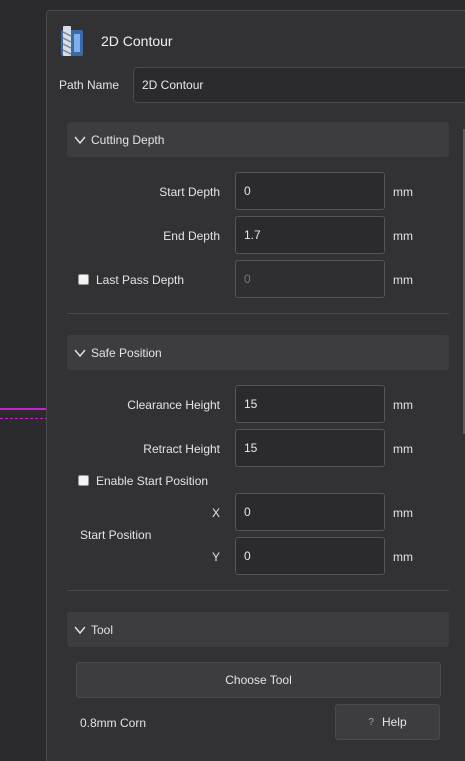 Image resolution: width=465 pixels, height=761 pixels. I want to click on end-depth-label: End Depth, so click(191, 236).